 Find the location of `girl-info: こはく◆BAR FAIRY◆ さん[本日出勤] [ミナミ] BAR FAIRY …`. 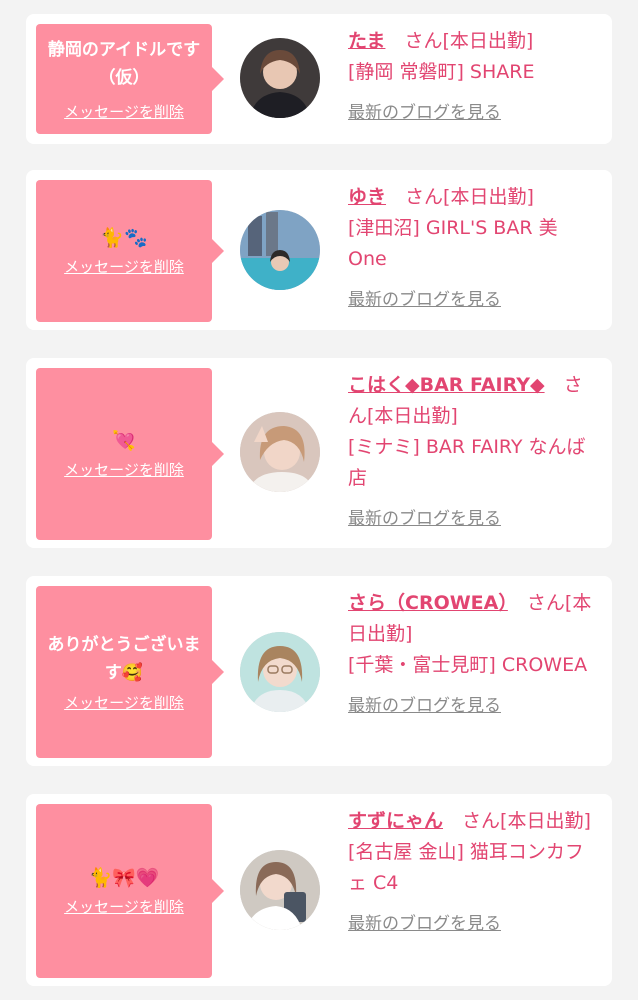

girl-info: こはく◆BAR FAIRY◆ さん[本日出勤] [ミナミ] BAR FAIRY … is located at coordinates (472, 452).